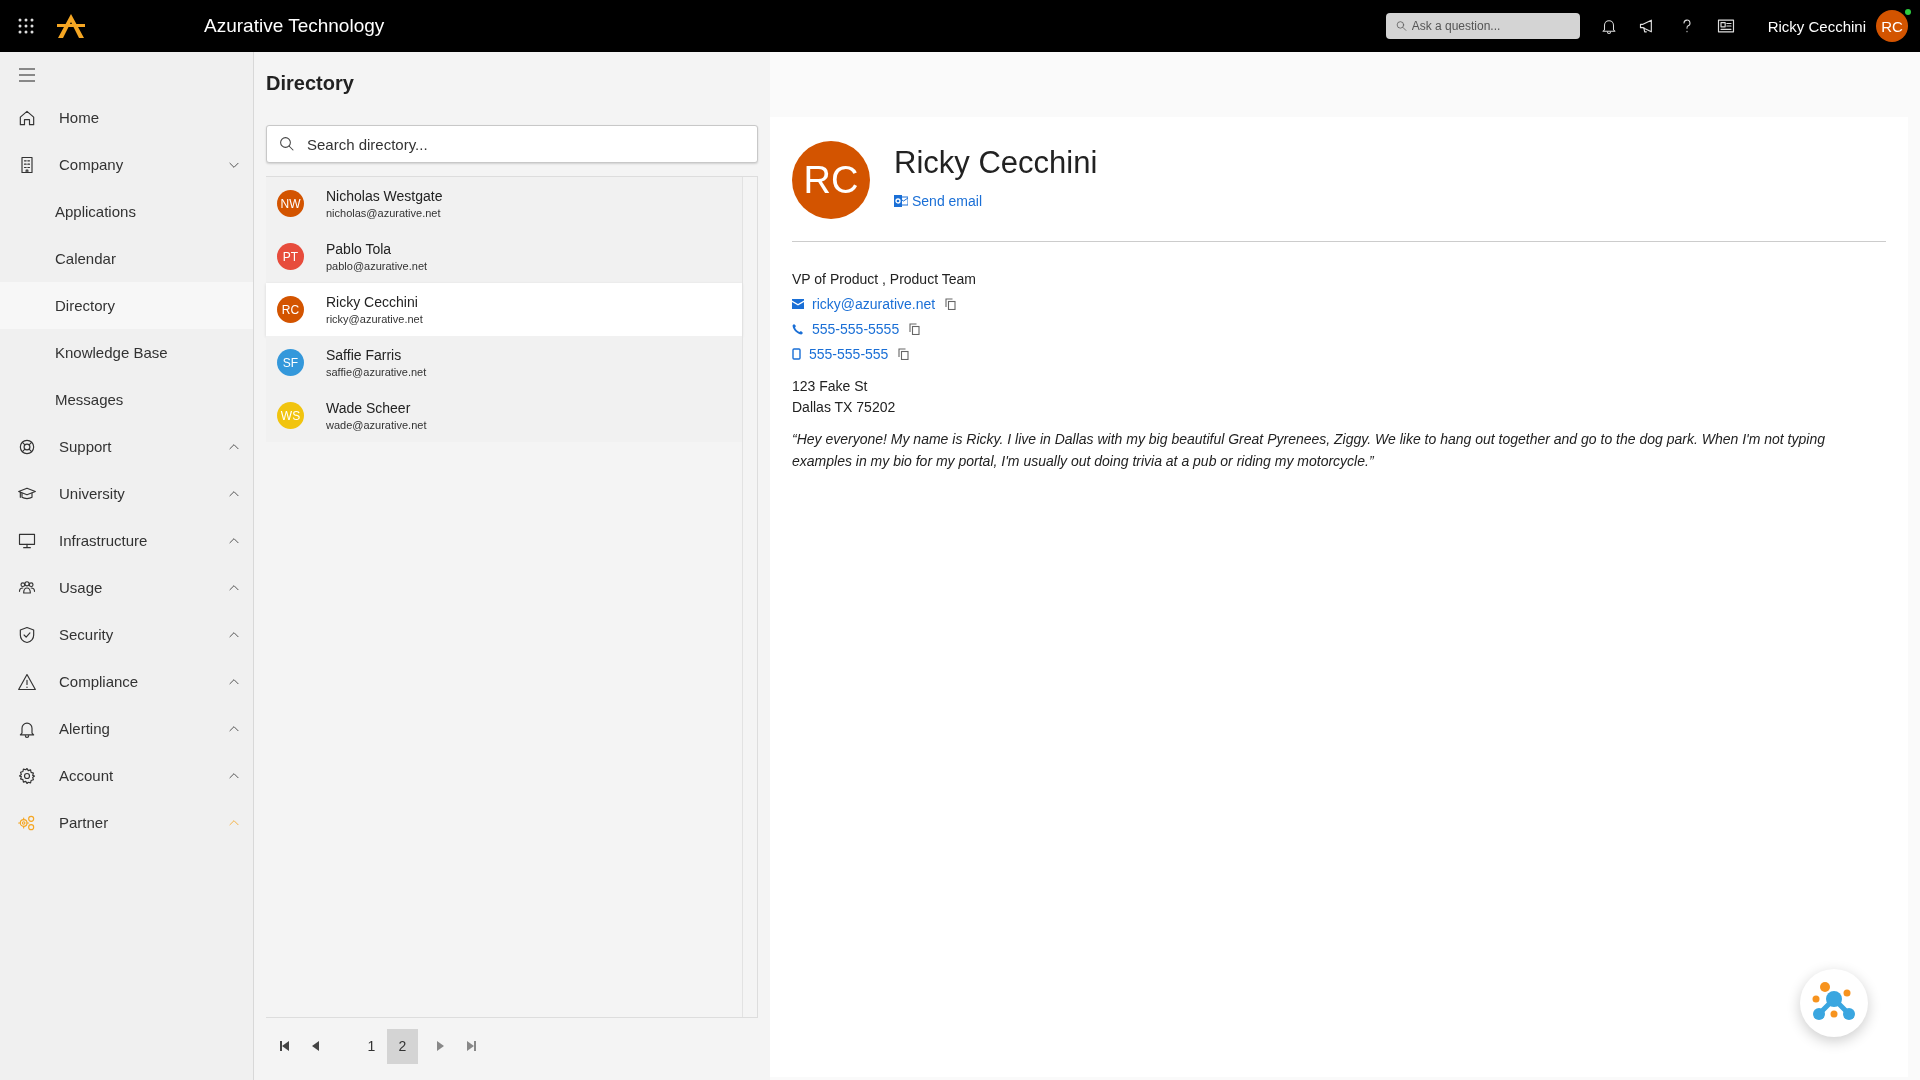 This screenshot has width=1920, height=1080. Describe the element at coordinates (126, 587) in the screenshot. I see `nav-item: Usage` at that location.